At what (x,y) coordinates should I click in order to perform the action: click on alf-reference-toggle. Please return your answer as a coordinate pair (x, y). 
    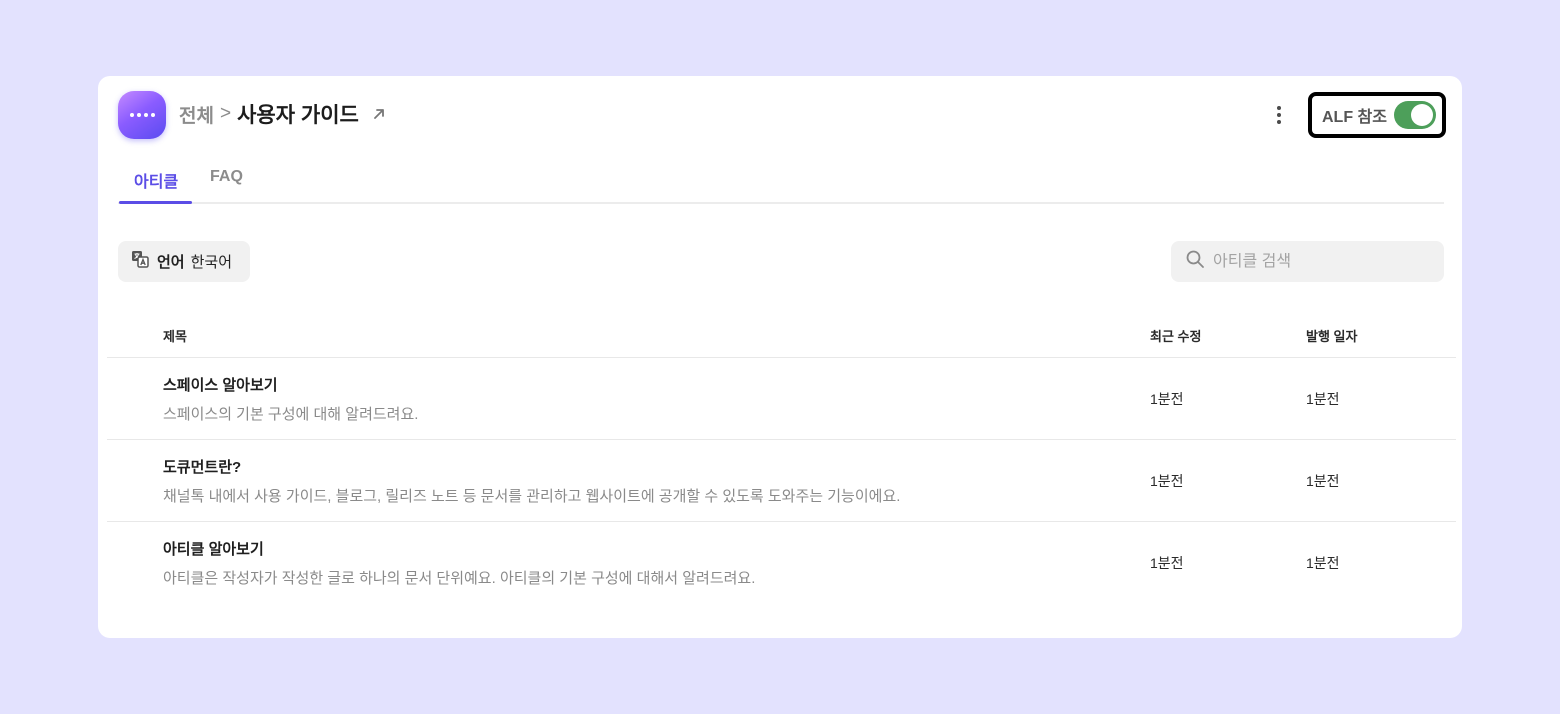
    Looking at the image, I should click on (1415, 115).